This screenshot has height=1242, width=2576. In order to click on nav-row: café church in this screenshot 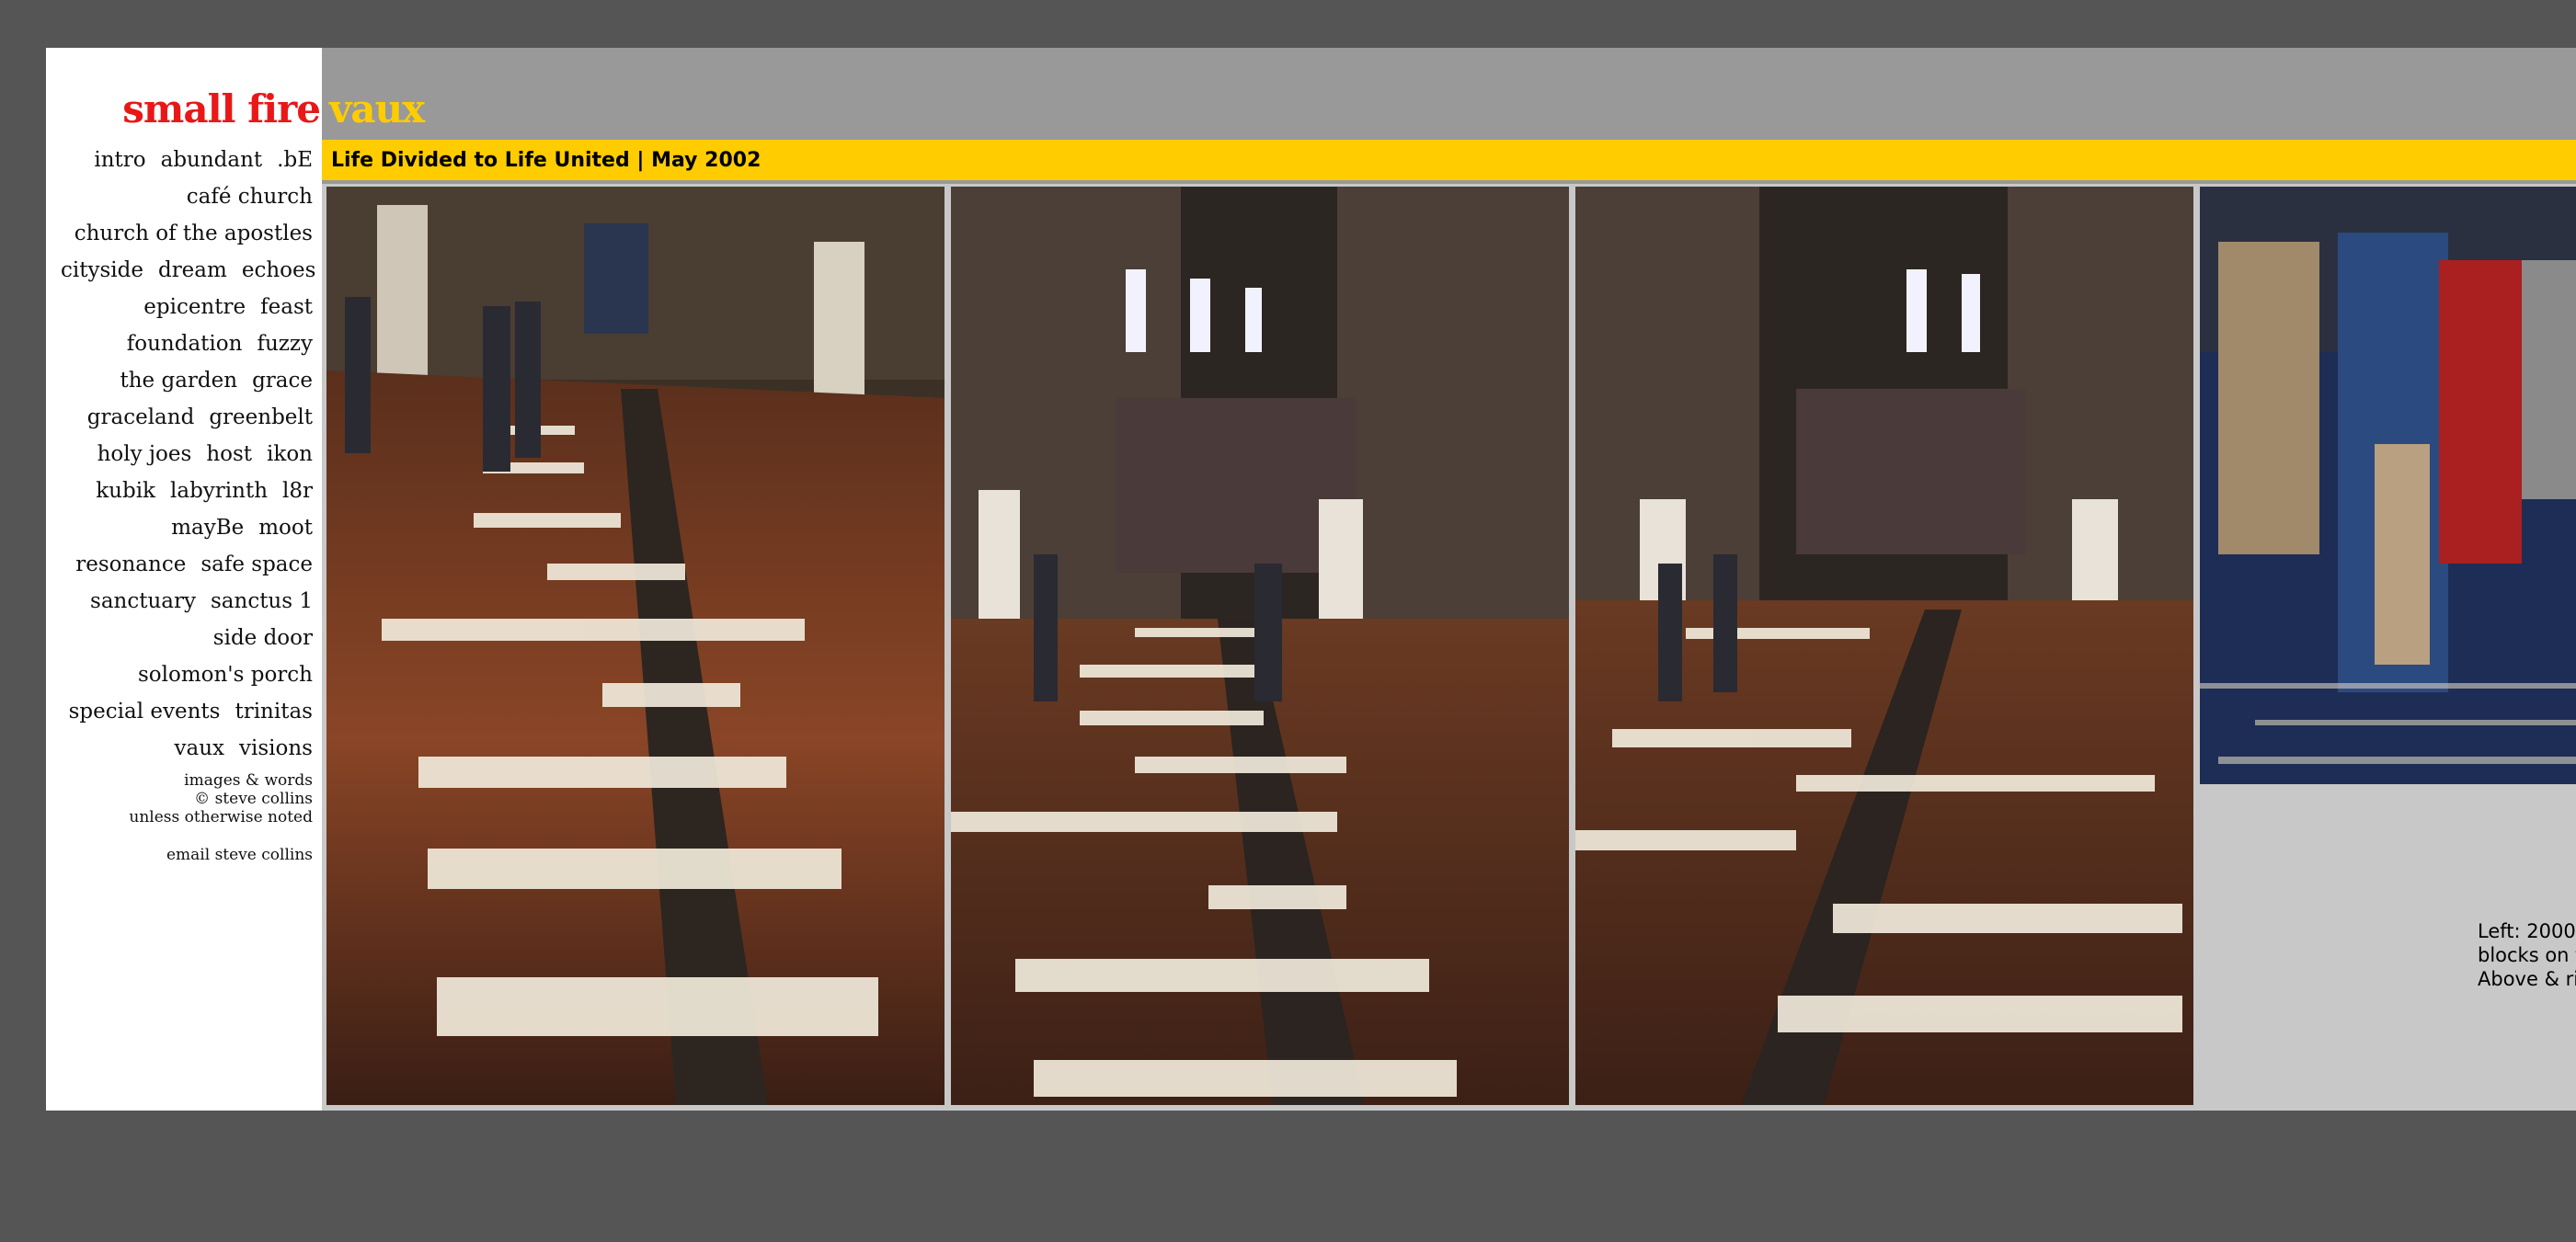, I will do `click(179, 196)`.